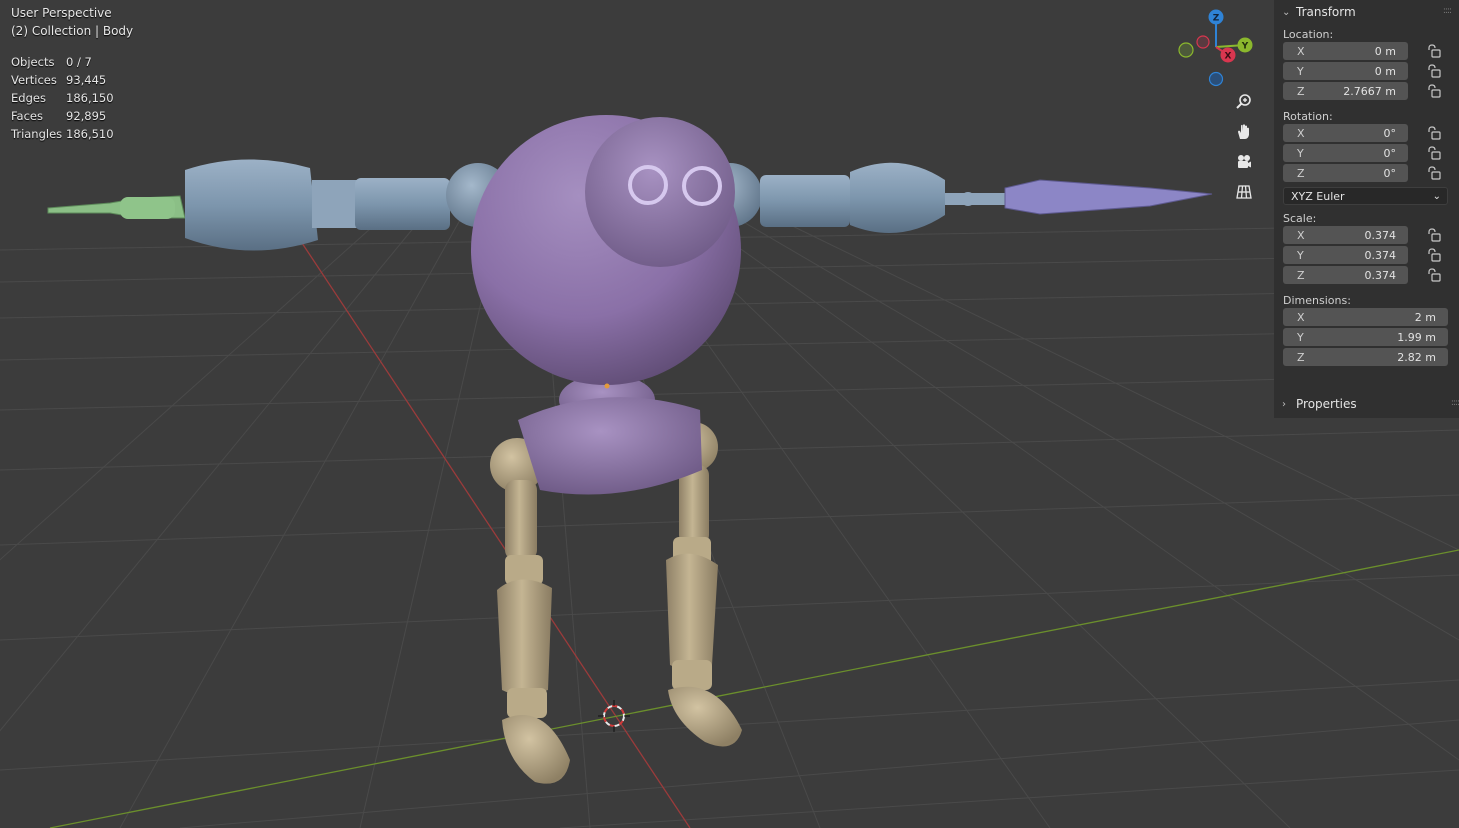  Describe the element at coordinates (1345, 275) in the screenshot. I see `scale-z-field: Z 0.374` at that location.